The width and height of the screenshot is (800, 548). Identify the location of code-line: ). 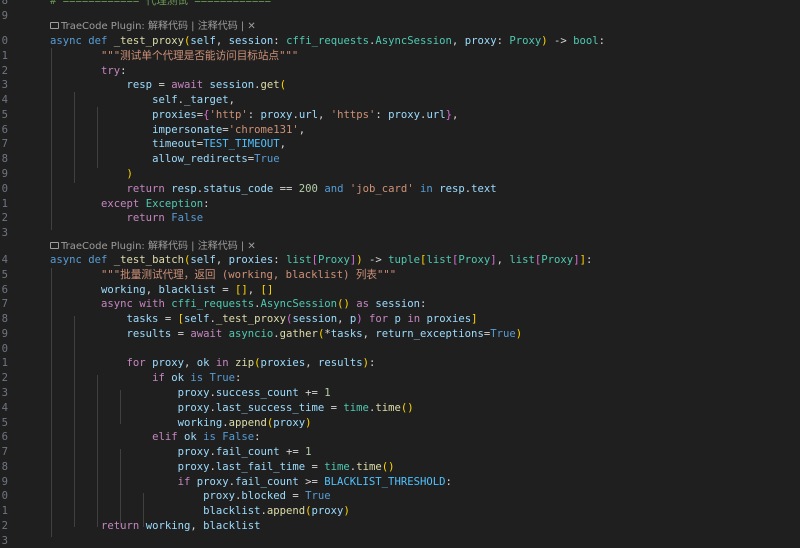
(91, 174).